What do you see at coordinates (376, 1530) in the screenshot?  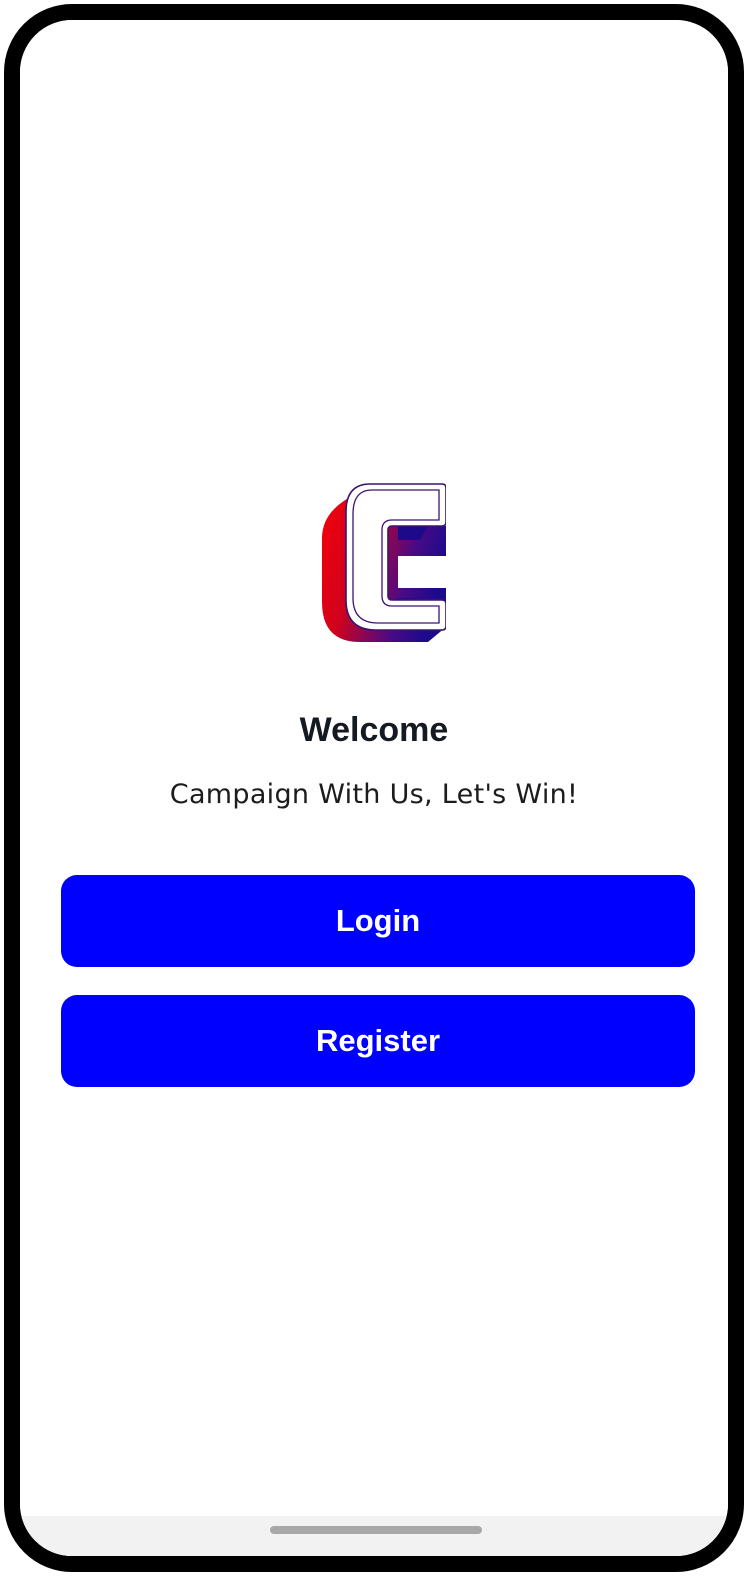 I see `home-indicator-bar` at bounding box center [376, 1530].